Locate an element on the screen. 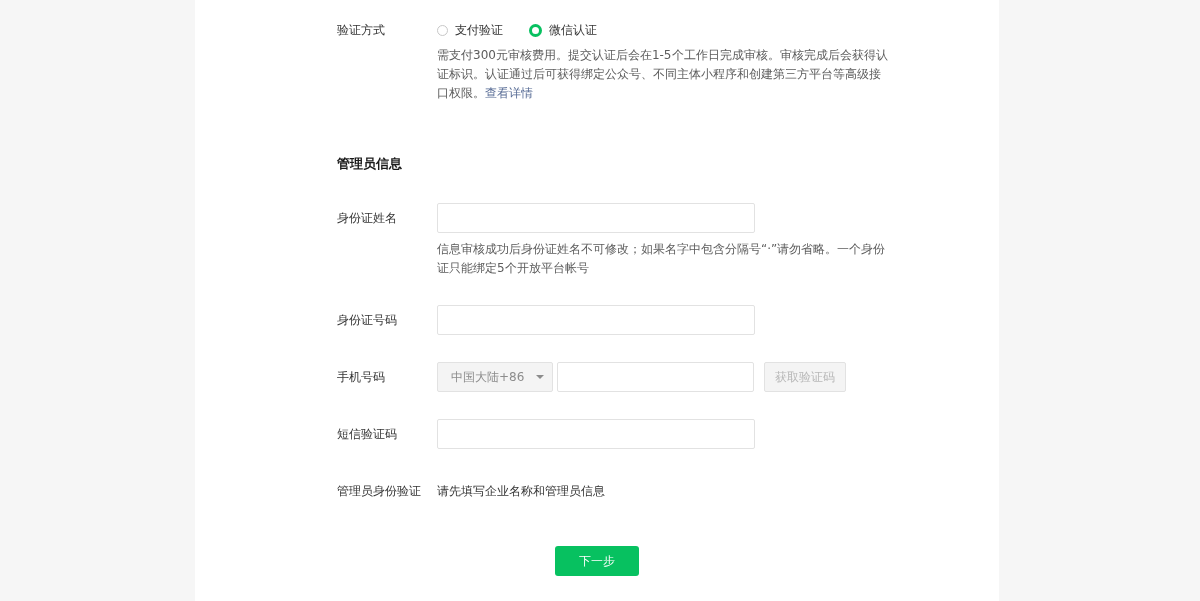  section-title: 管理员信息 is located at coordinates (370, 164).